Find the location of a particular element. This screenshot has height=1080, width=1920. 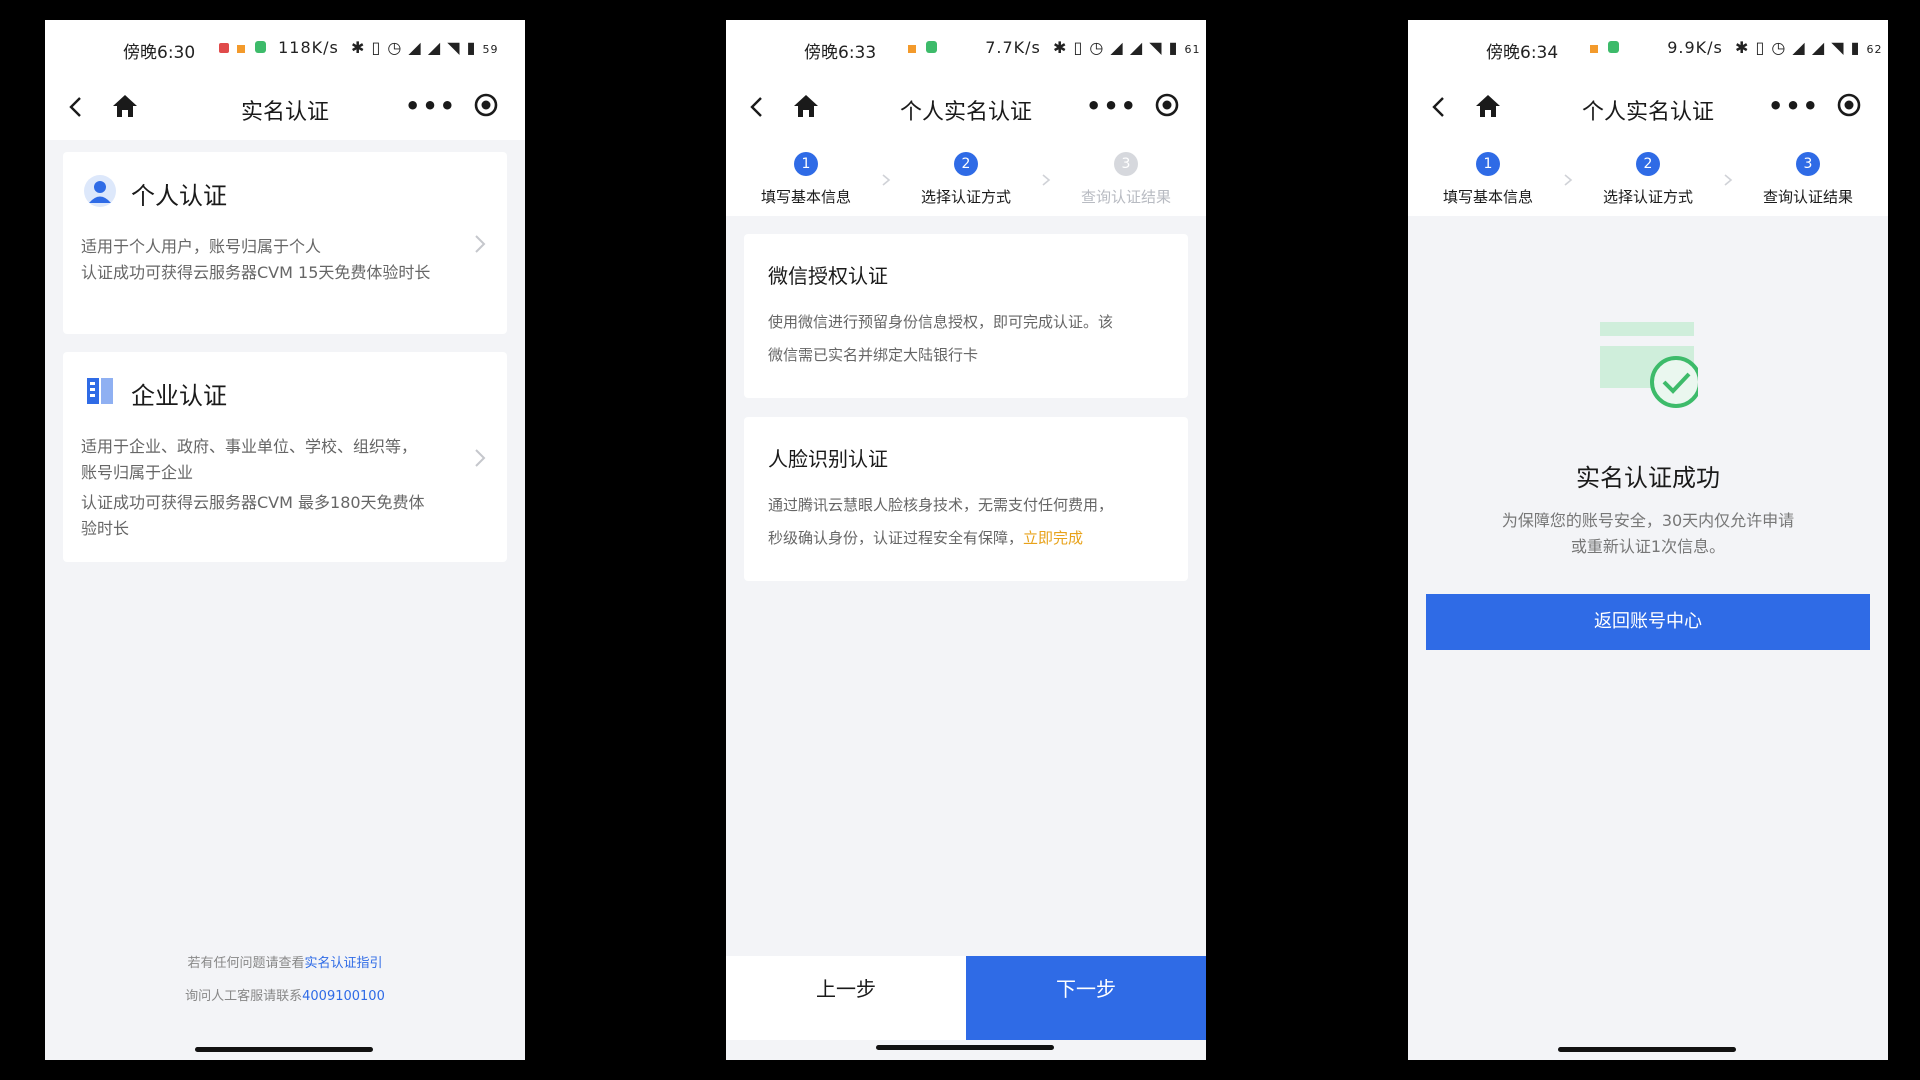

status-time: 傍晚6:33 is located at coordinates (840, 53).